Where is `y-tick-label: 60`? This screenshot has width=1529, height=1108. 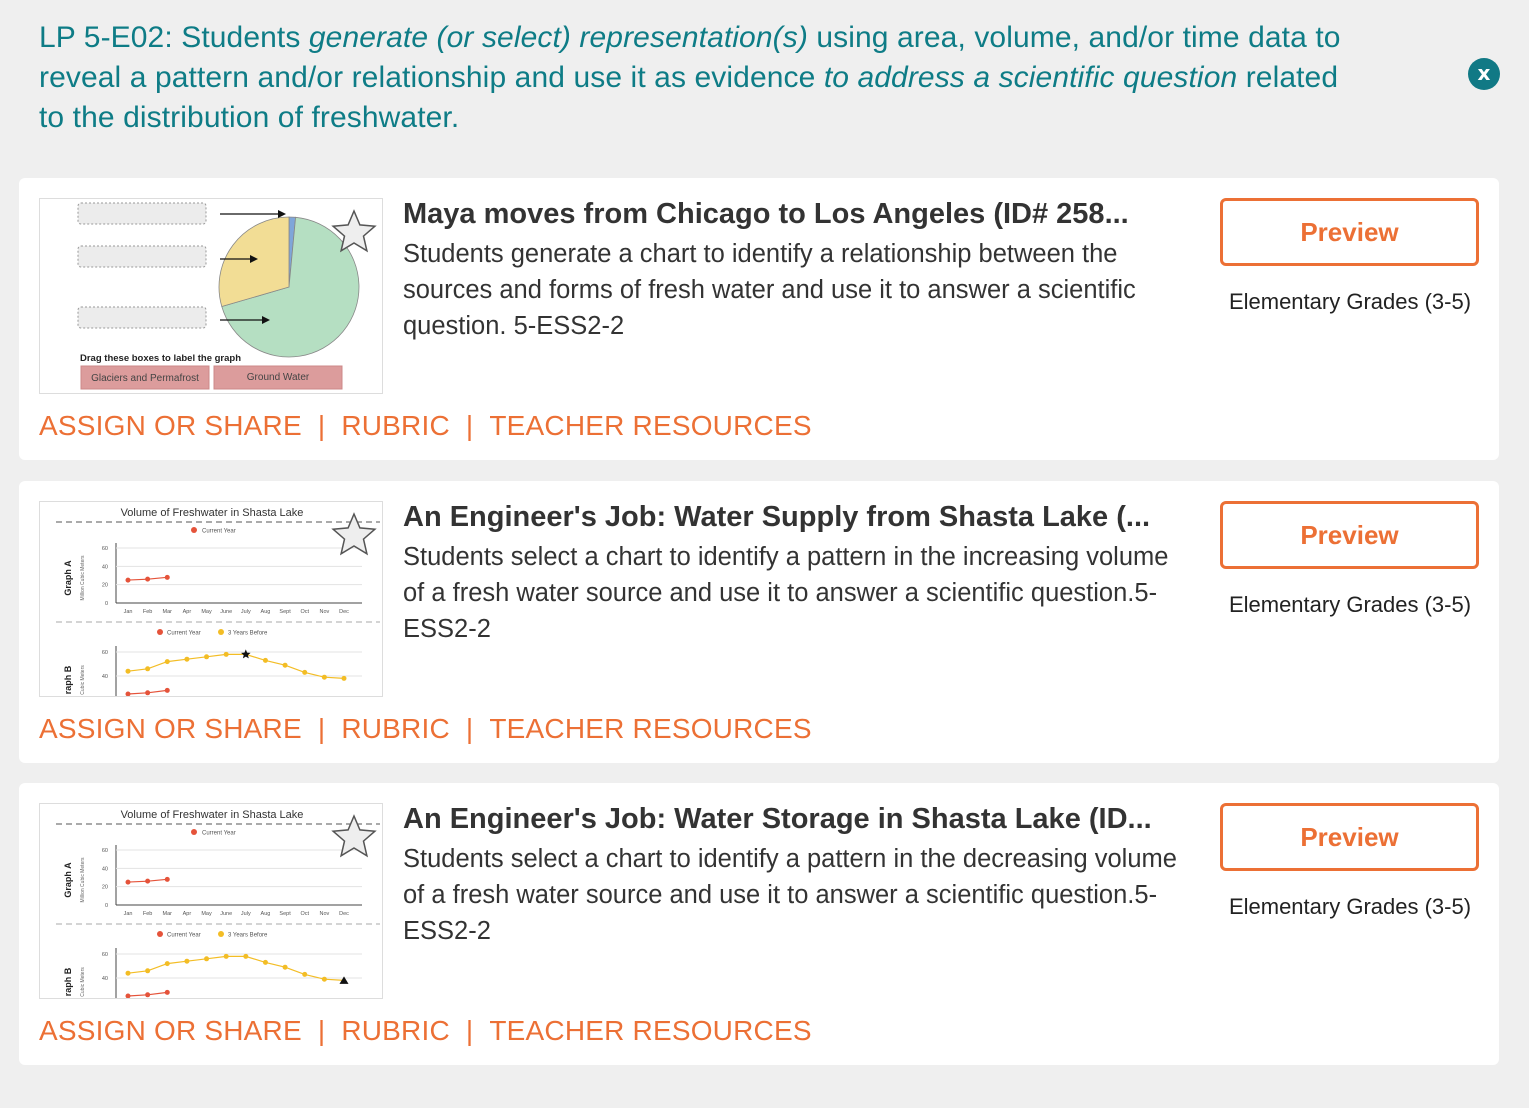 y-tick-label: 60 is located at coordinates (105, 851).